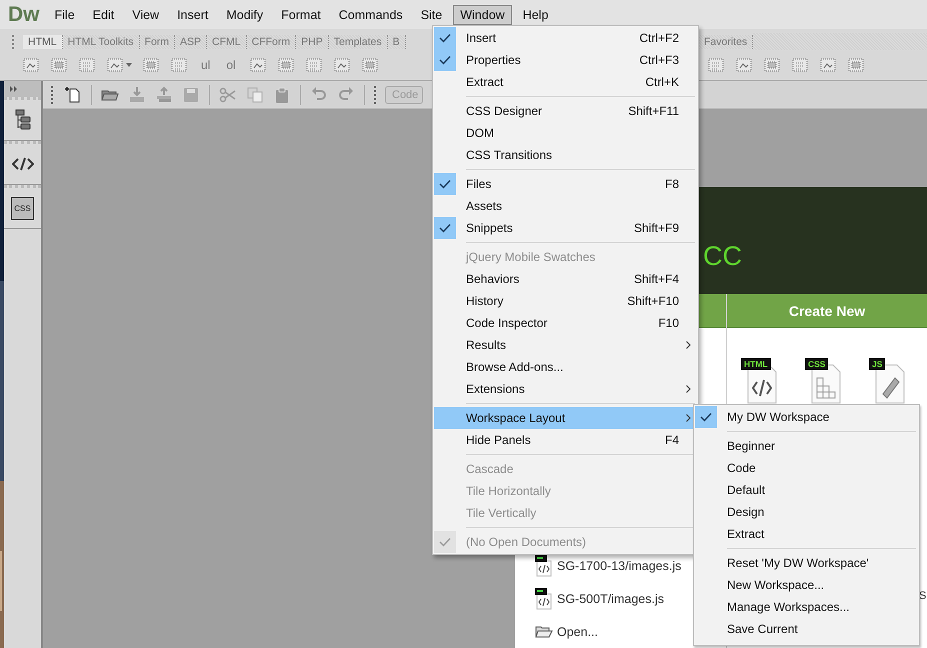 The image size is (927, 648). What do you see at coordinates (565, 345) in the screenshot?
I see `menu-item: Results` at bounding box center [565, 345].